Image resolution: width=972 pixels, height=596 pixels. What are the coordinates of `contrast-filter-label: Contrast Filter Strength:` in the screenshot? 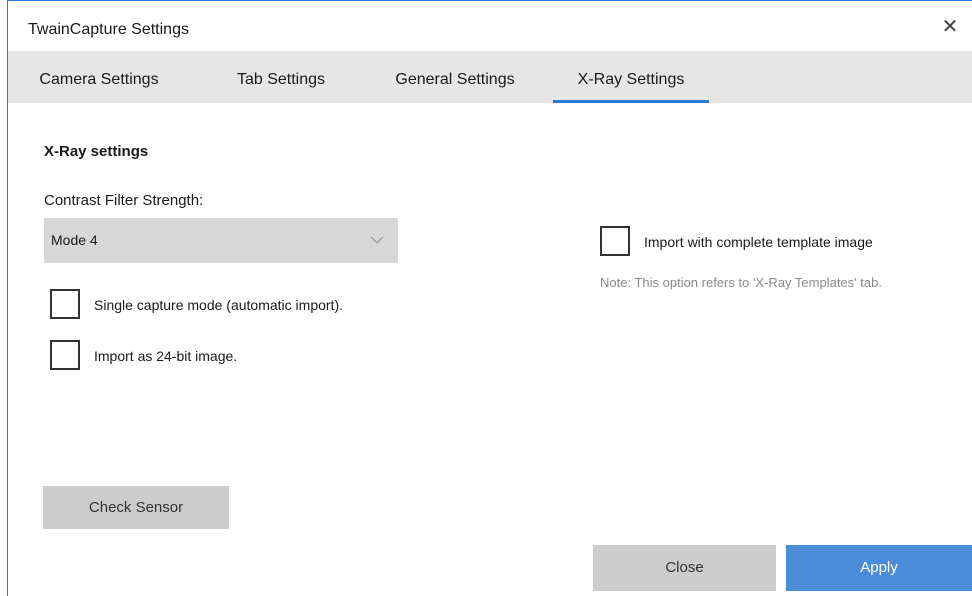 It's located at (124, 200).